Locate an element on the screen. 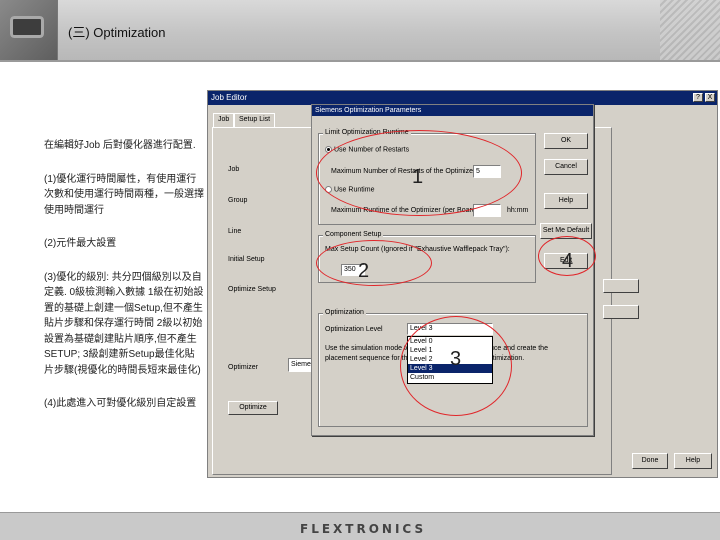 Image resolution: width=720 pixels, height=540 pixels. slide-header: (三) Optimization is located at coordinates (360, 31).